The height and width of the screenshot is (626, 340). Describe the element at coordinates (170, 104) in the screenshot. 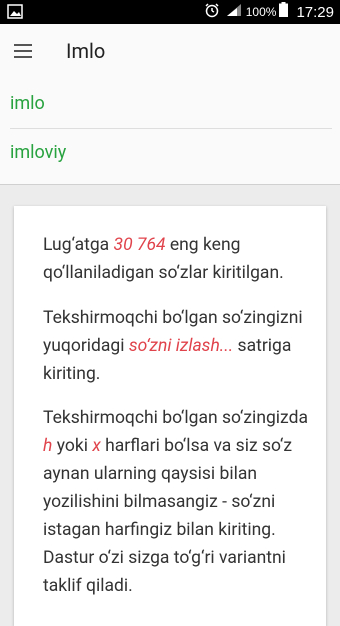

I see `suggestion-item: imlo` at that location.